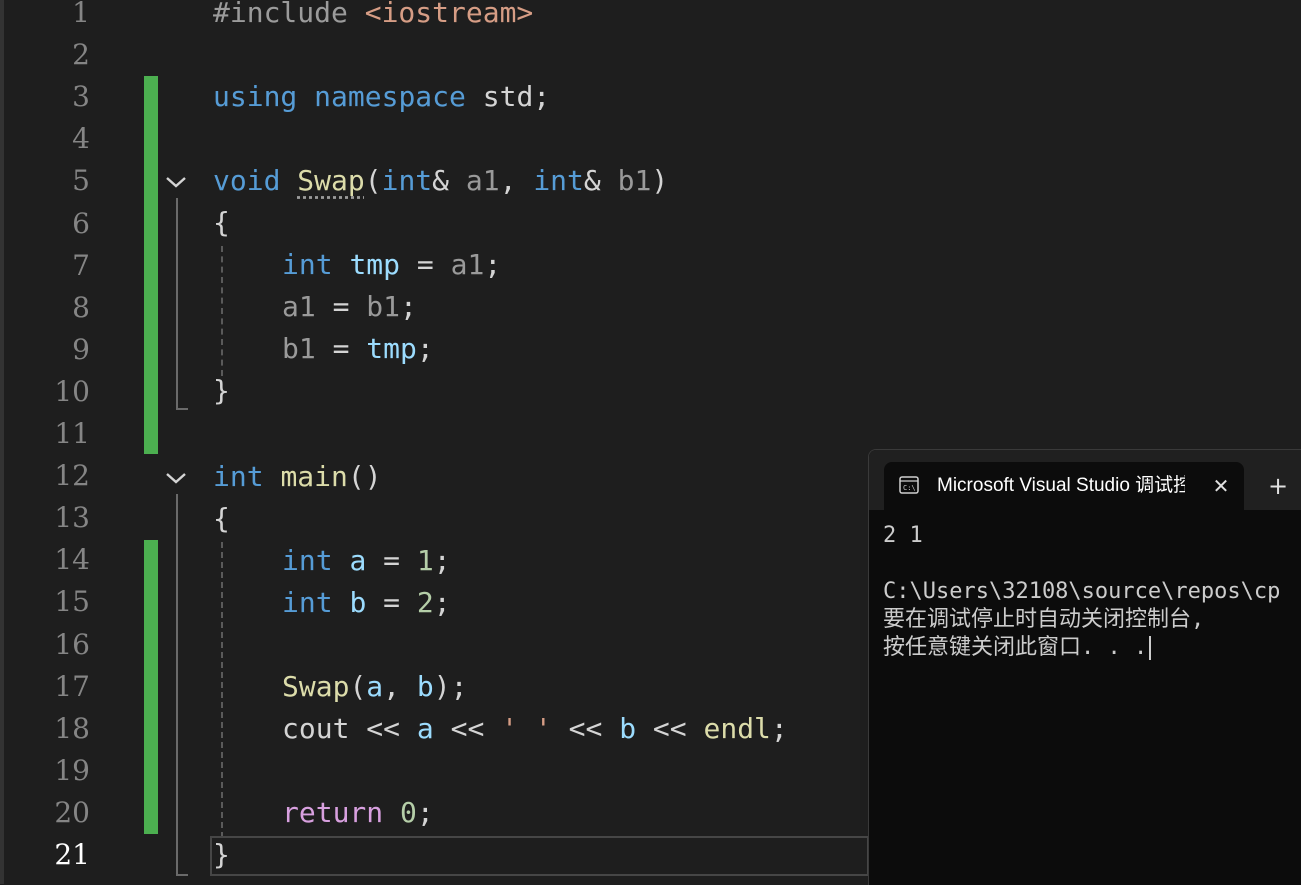 The image size is (1301, 885). I want to click on line-number: 8, so click(81, 307).